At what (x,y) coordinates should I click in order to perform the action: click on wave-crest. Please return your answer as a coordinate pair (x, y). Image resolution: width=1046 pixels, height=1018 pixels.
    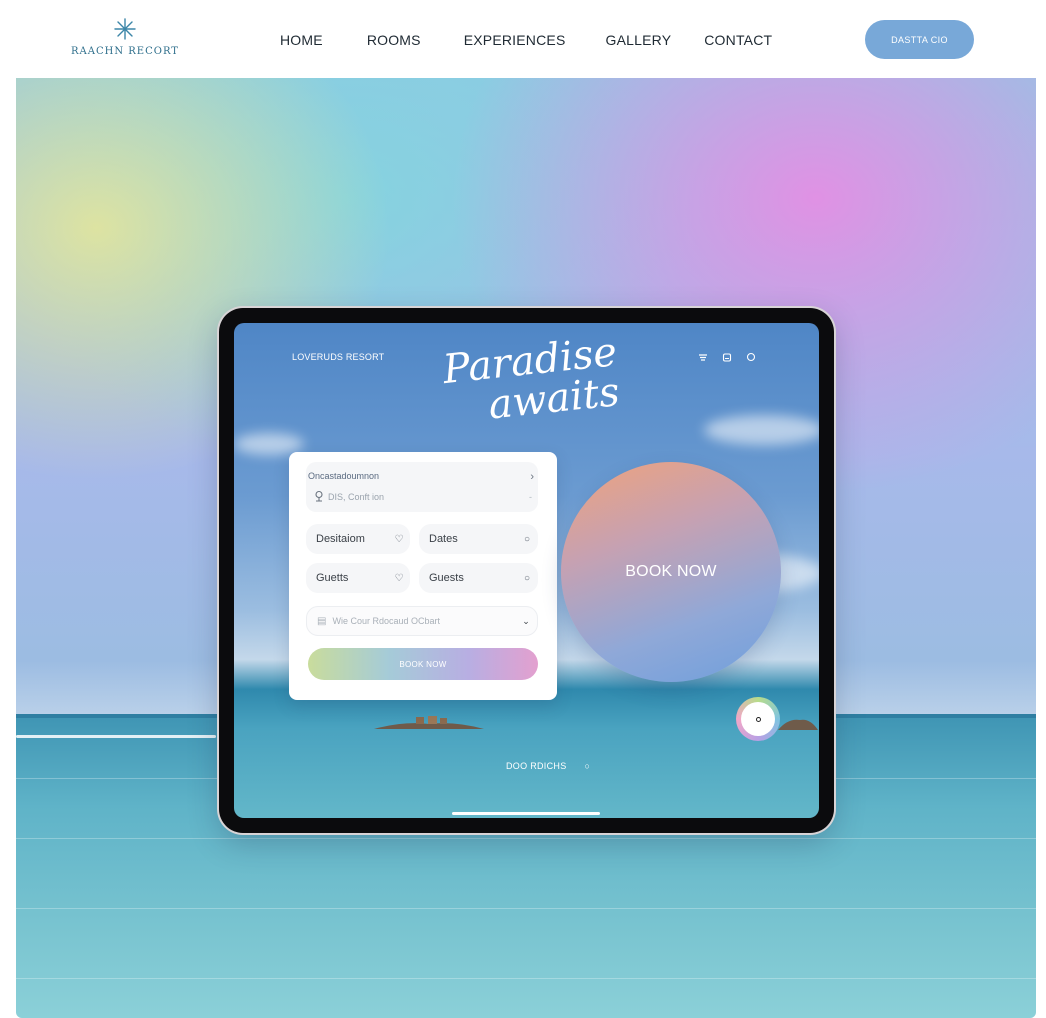
    Looking at the image, I should click on (116, 736).